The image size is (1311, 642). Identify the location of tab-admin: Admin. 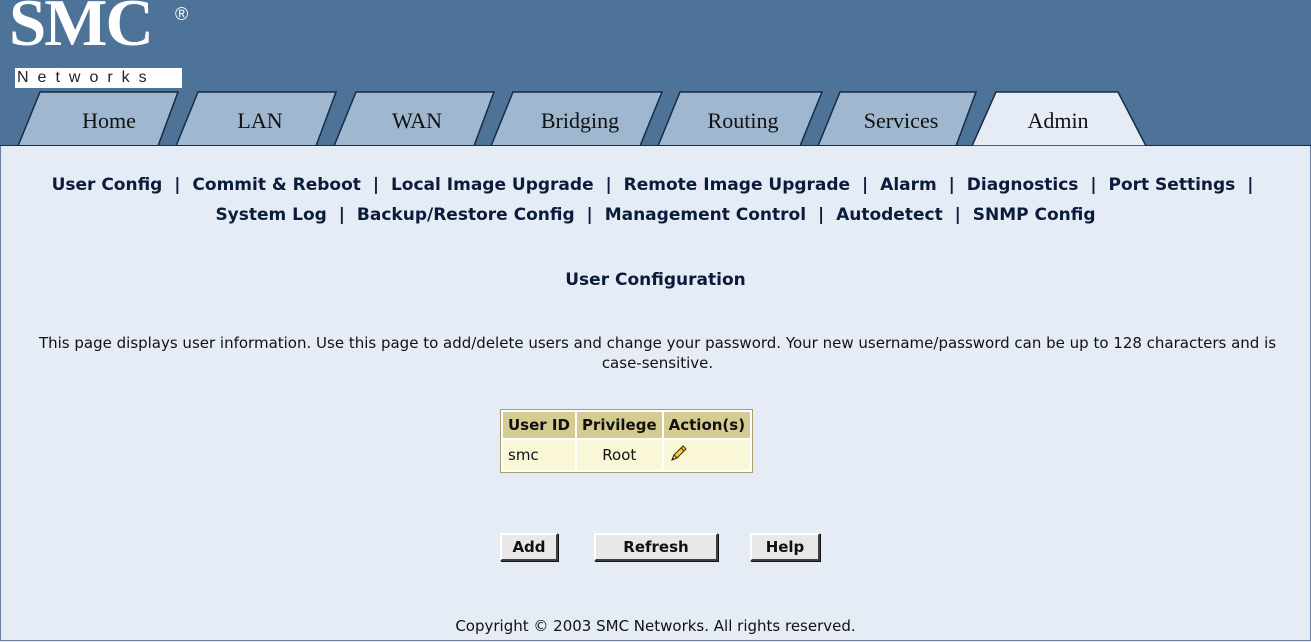
(1058, 121).